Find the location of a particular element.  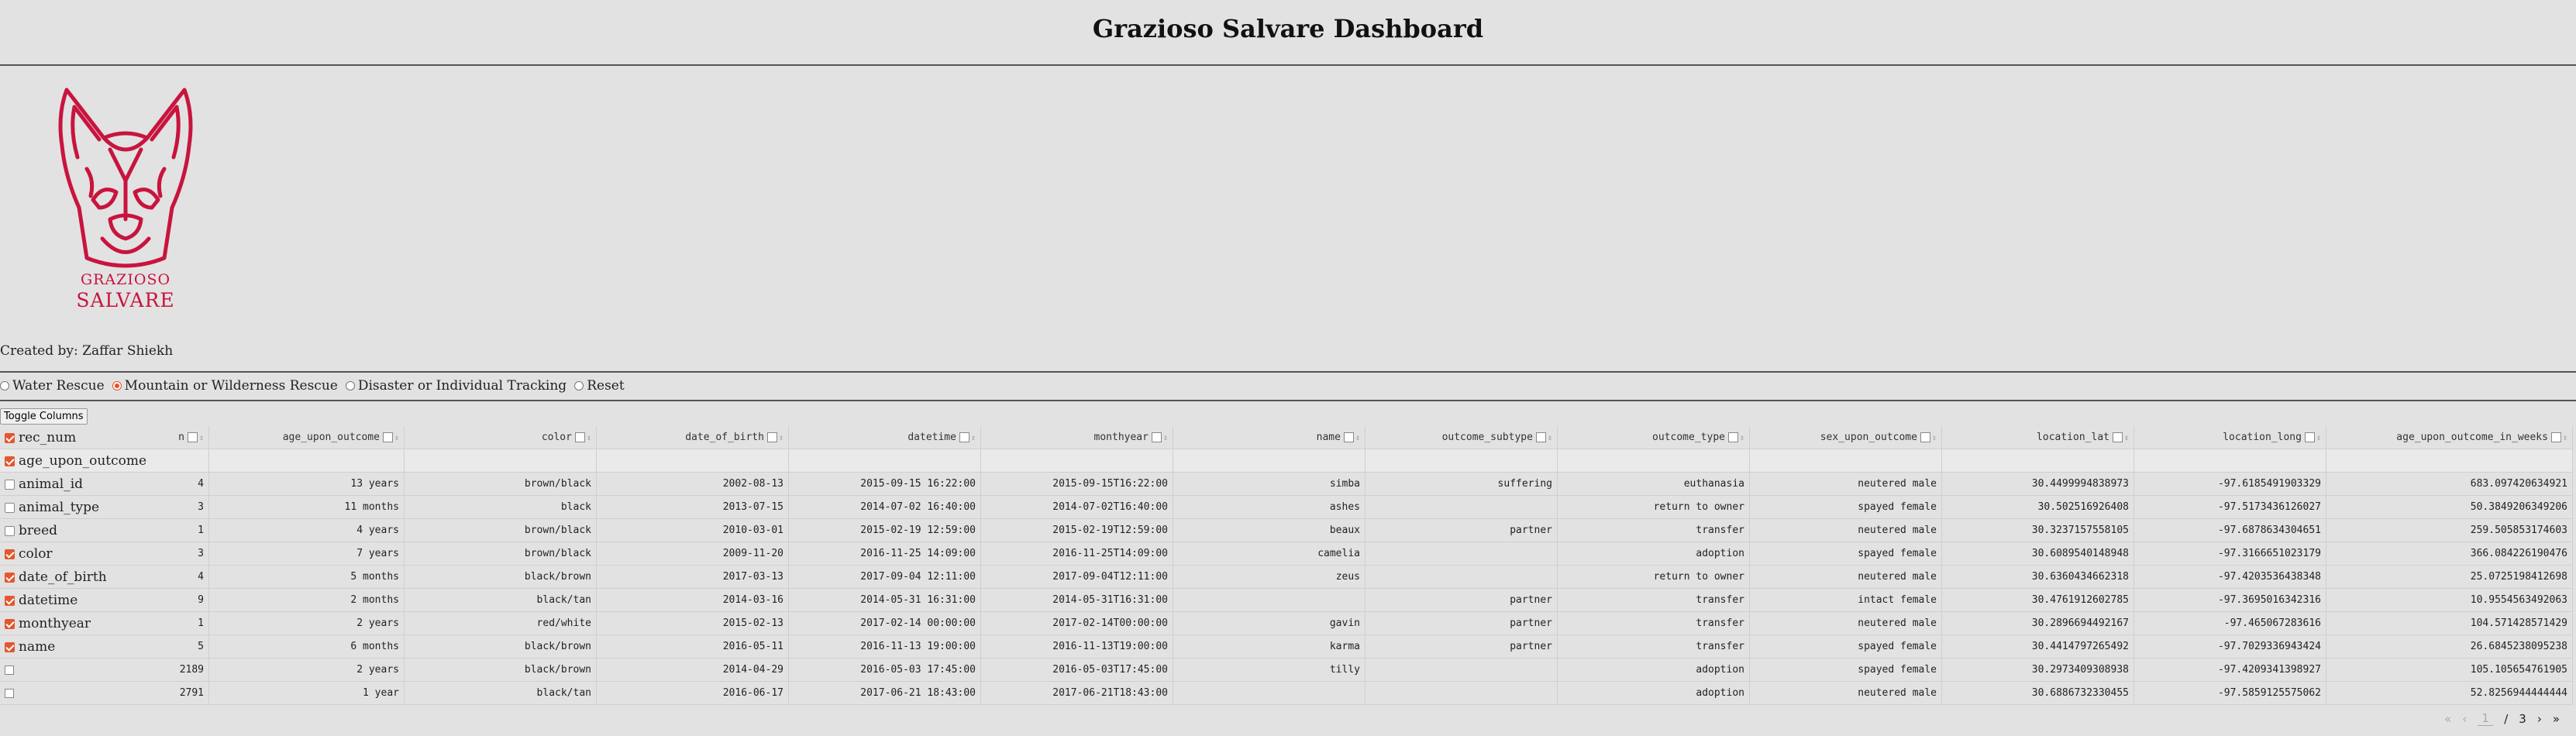

radio-reset: Reset is located at coordinates (599, 386).